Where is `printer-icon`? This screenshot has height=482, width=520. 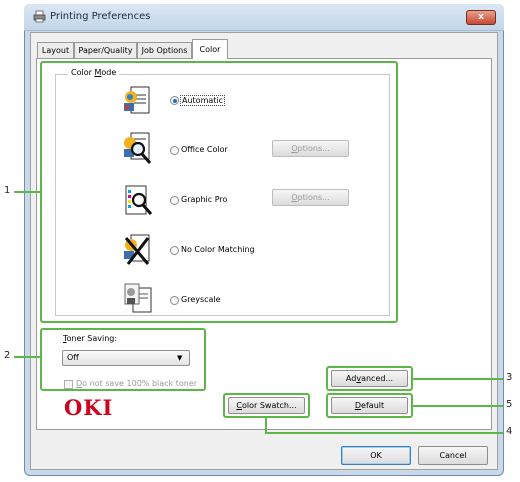
printer-icon is located at coordinates (39, 18).